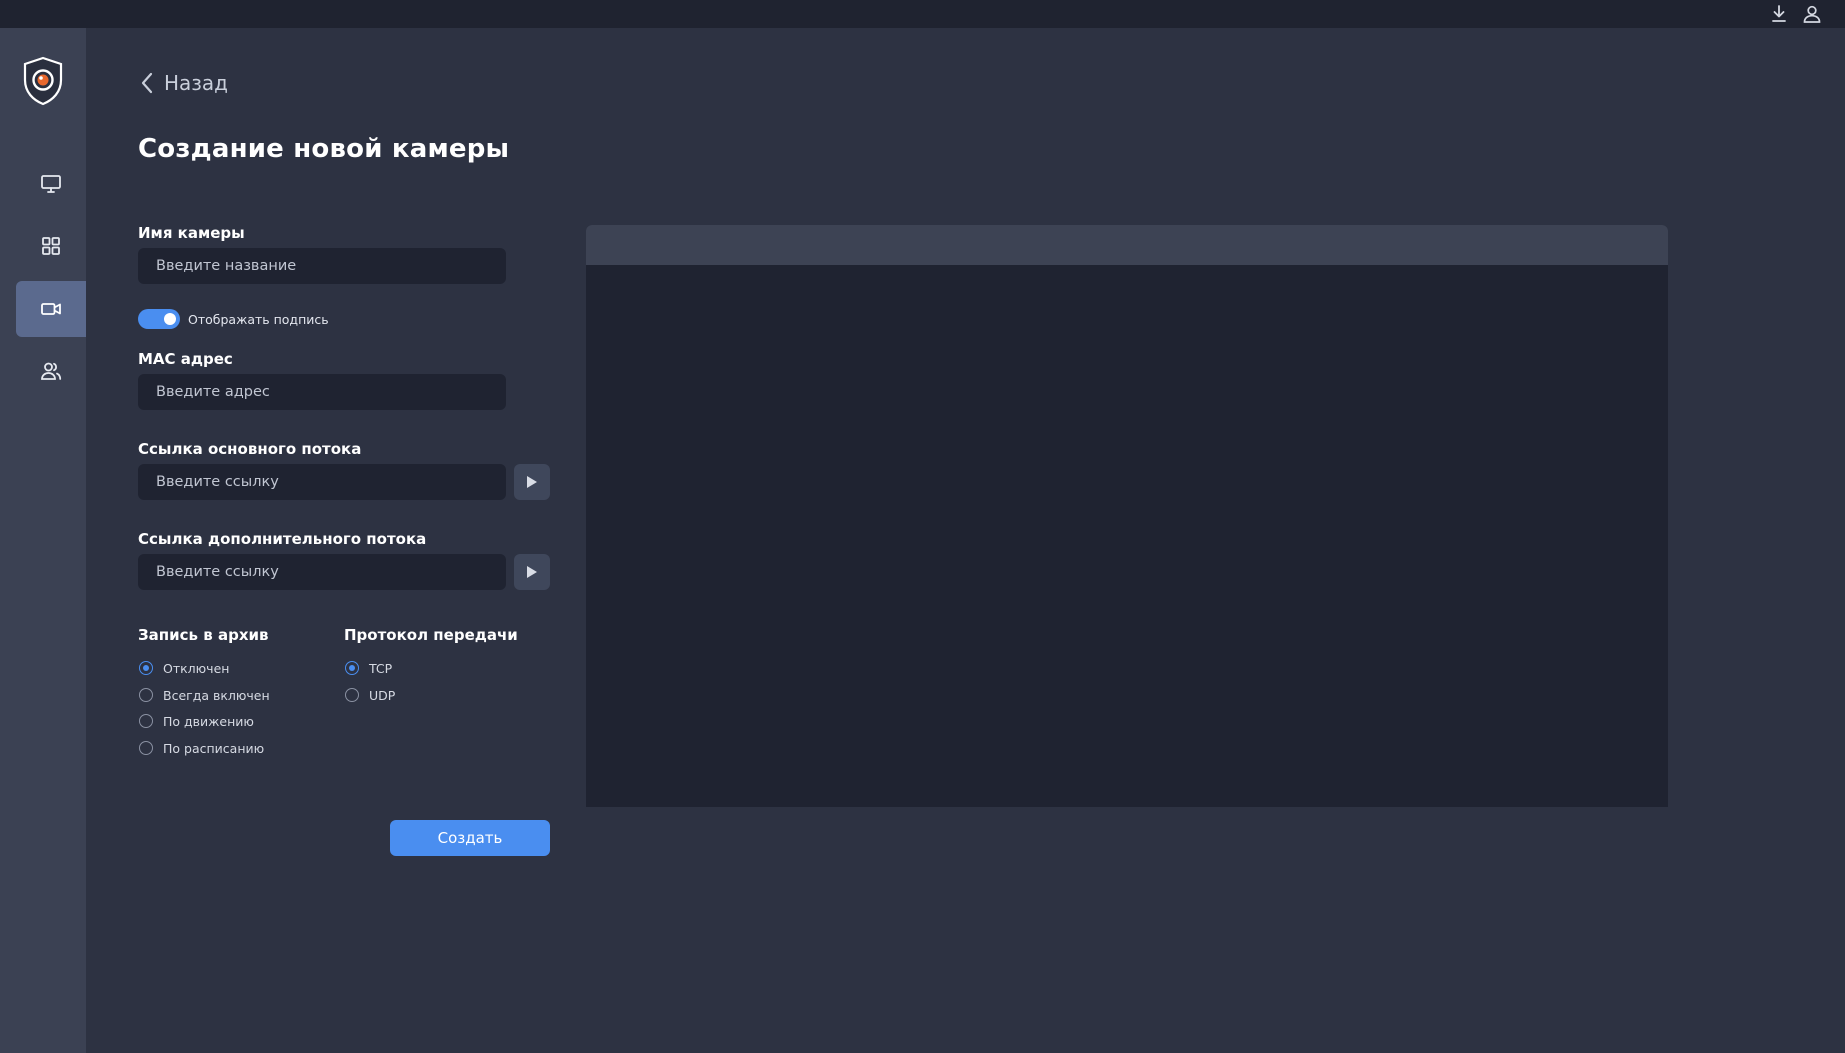 This screenshot has width=1845, height=1053. I want to click on mac-address-label: MAC адрес, so click(185, 359).